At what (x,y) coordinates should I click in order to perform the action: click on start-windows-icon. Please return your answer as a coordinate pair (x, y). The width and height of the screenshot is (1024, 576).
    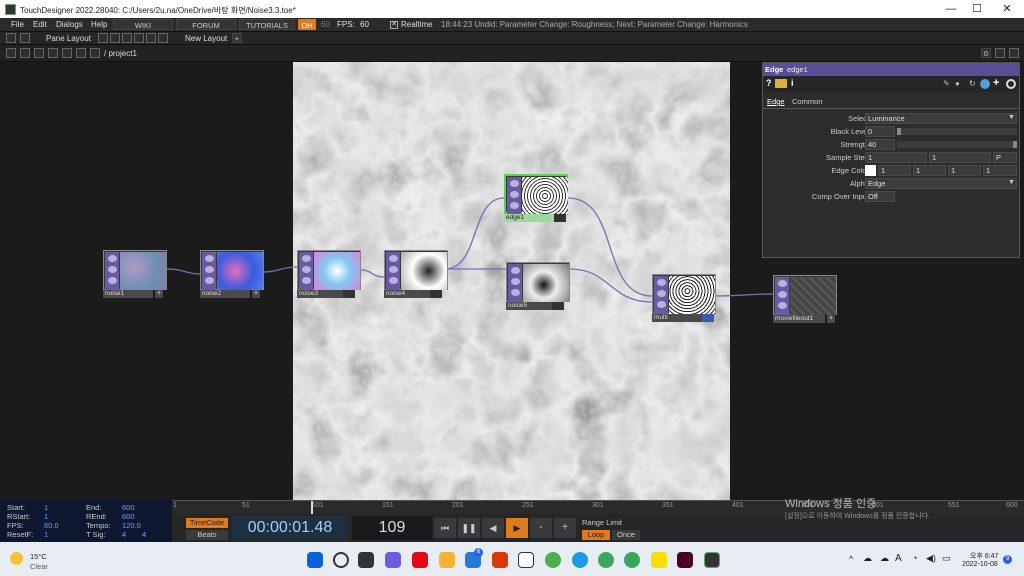
    Looking at the image, I should click on (315, 560).